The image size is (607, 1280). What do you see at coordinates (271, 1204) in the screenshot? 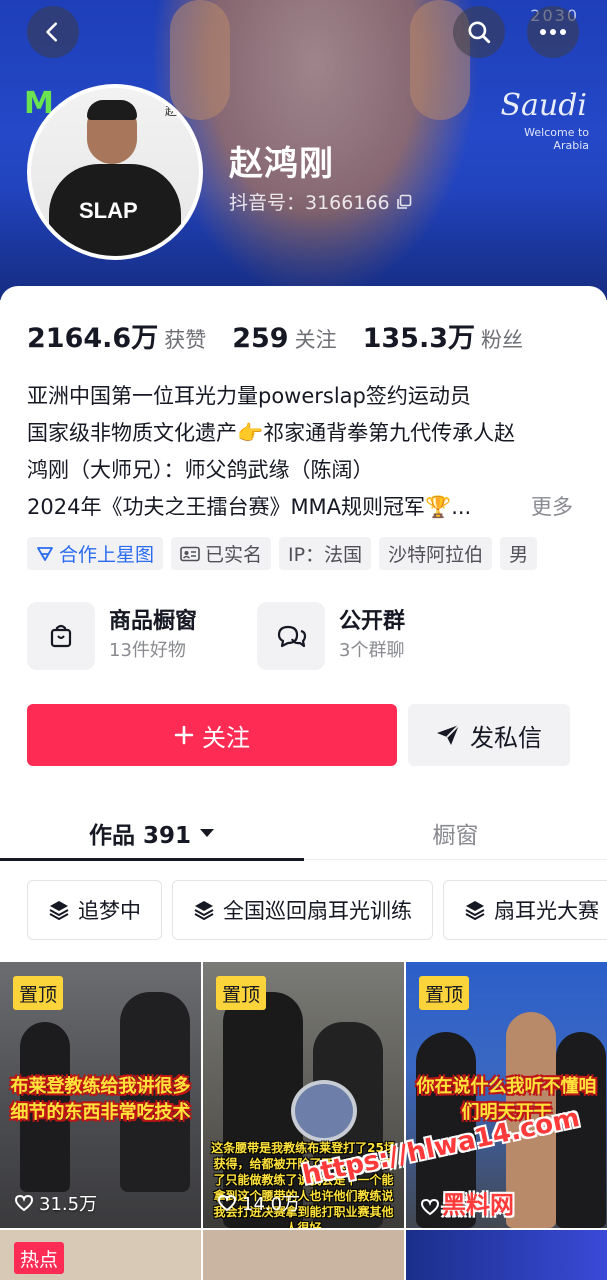
I see `video-likes-count: 14.0万` at bounding box center [271, 1204].